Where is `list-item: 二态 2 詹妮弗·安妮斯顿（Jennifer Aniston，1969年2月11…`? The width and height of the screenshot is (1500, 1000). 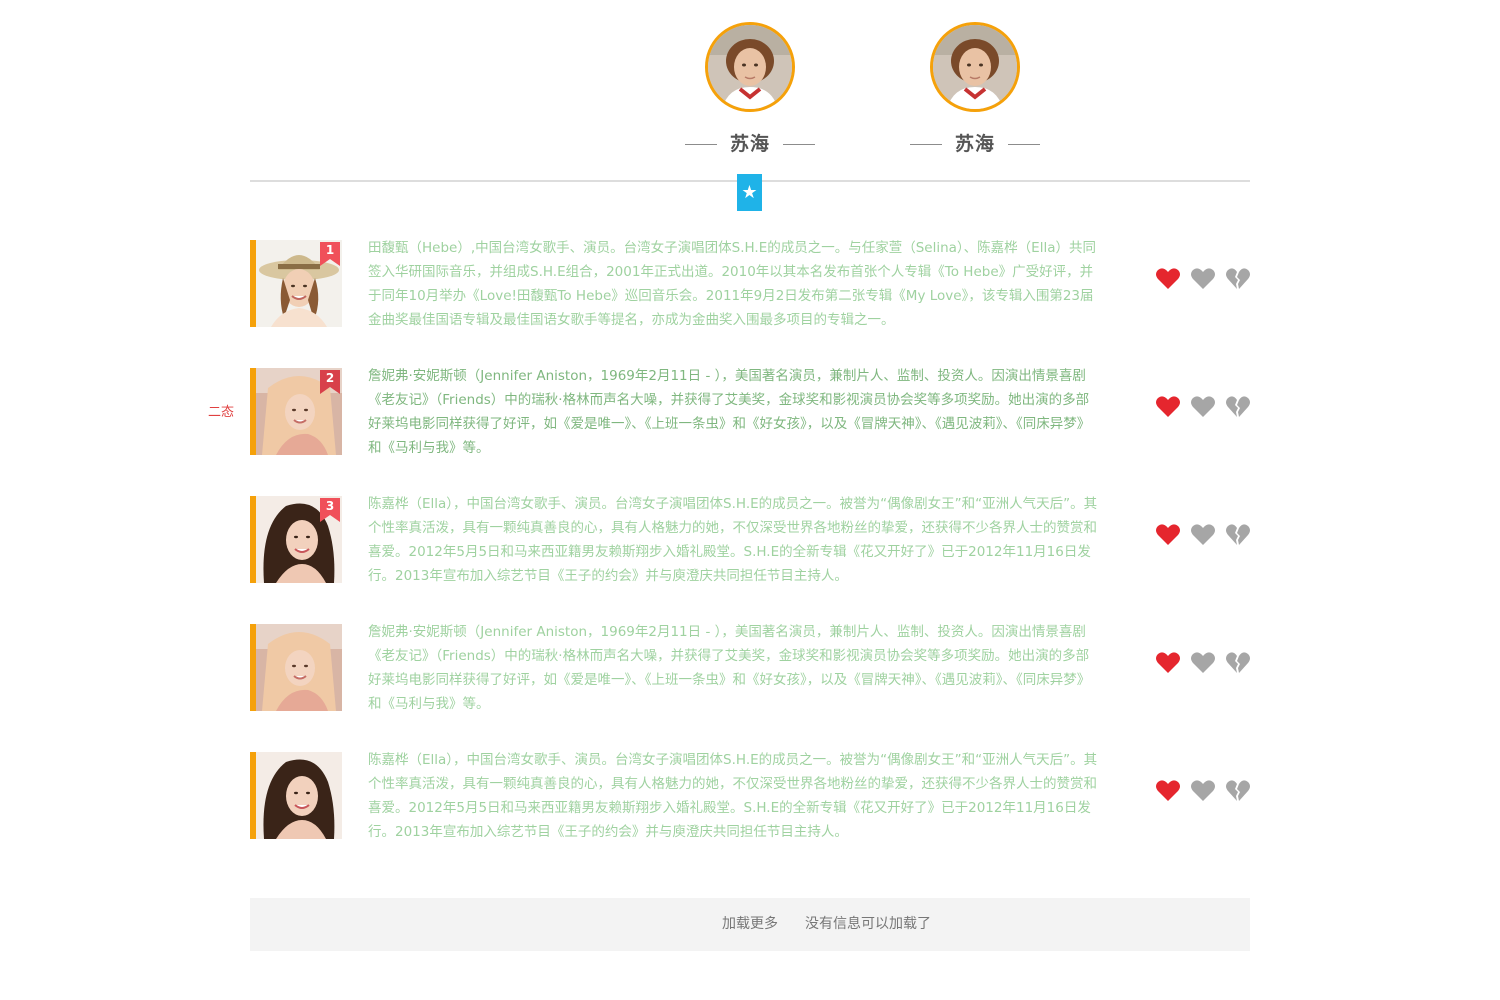
list-item: 二态 2 詹妮弗·安妮斯顿（Jennifer Aniston，1969年2月11… is located at coordinates (729, 412).